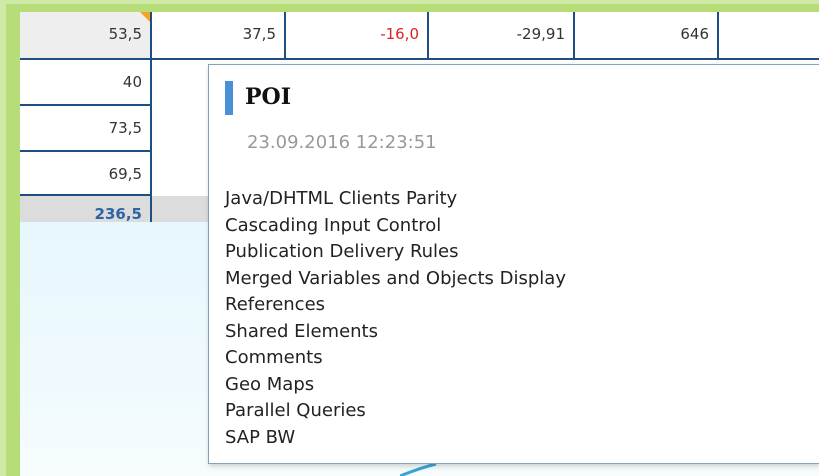 The image size is (819, 476). Describe the element at coordinates (357, 36) in the screenshot. I see `table-cell: -16,0` at that location.